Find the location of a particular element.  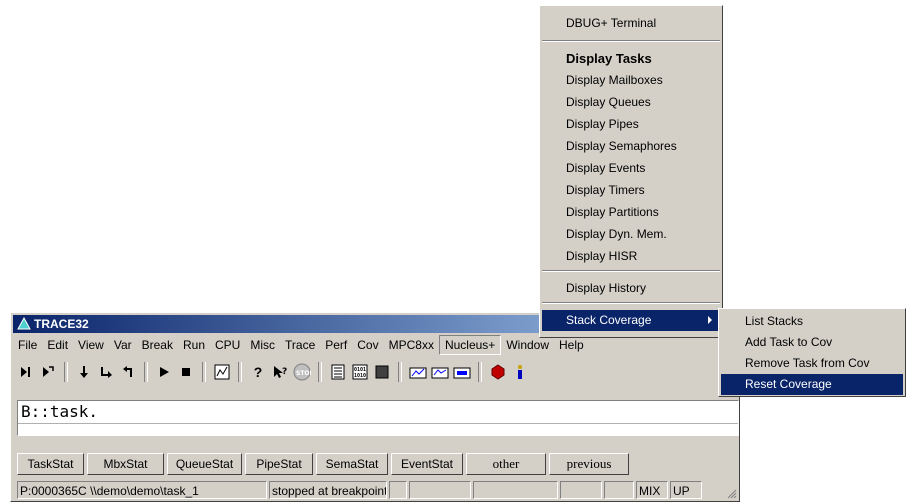

softkey-previous: previous is located at coordinates (589, 464).